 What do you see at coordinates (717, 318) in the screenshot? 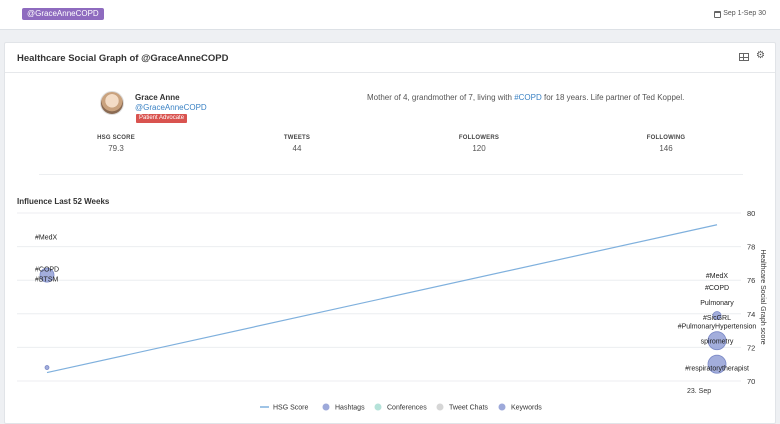
I see `hashtag-annotation: #SicGRL` at bounding box center [717, 318].